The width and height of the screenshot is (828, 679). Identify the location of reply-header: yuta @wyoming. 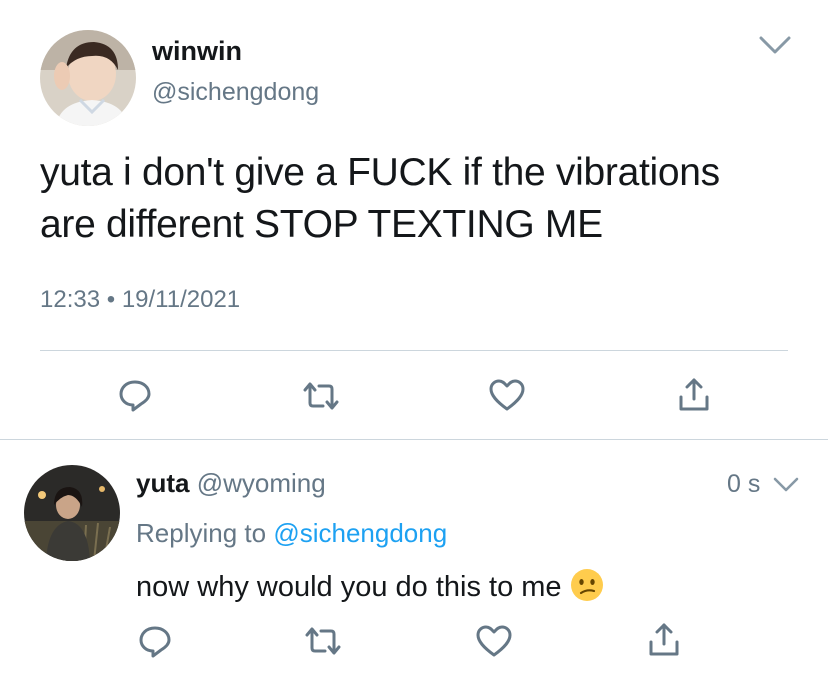
(231, 483).